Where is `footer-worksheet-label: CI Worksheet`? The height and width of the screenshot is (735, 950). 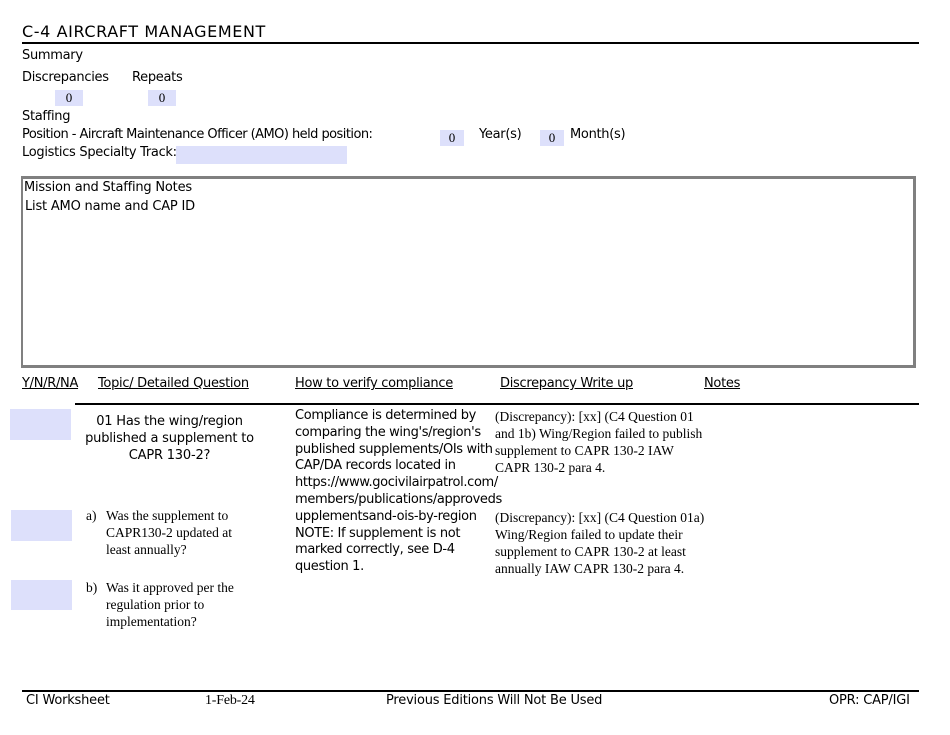
footer-worksheet-label: CI Worksheet is located at coordinates (68, 700).